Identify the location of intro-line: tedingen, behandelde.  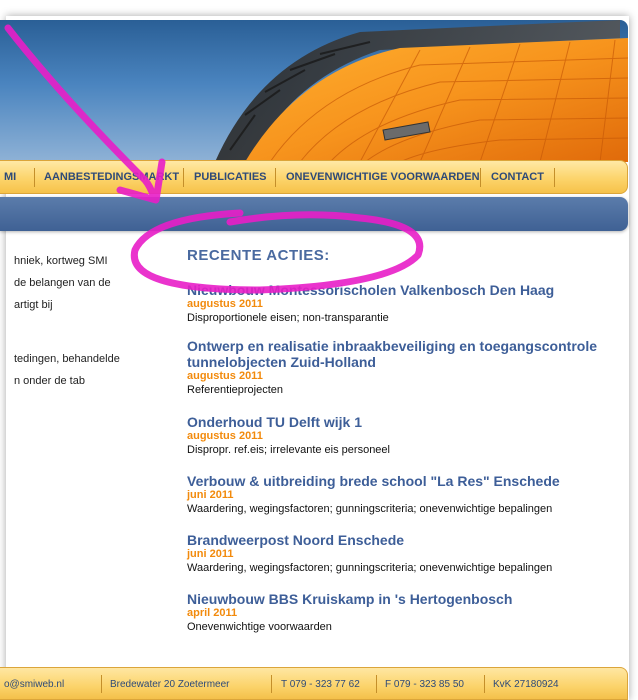
(67, 359).